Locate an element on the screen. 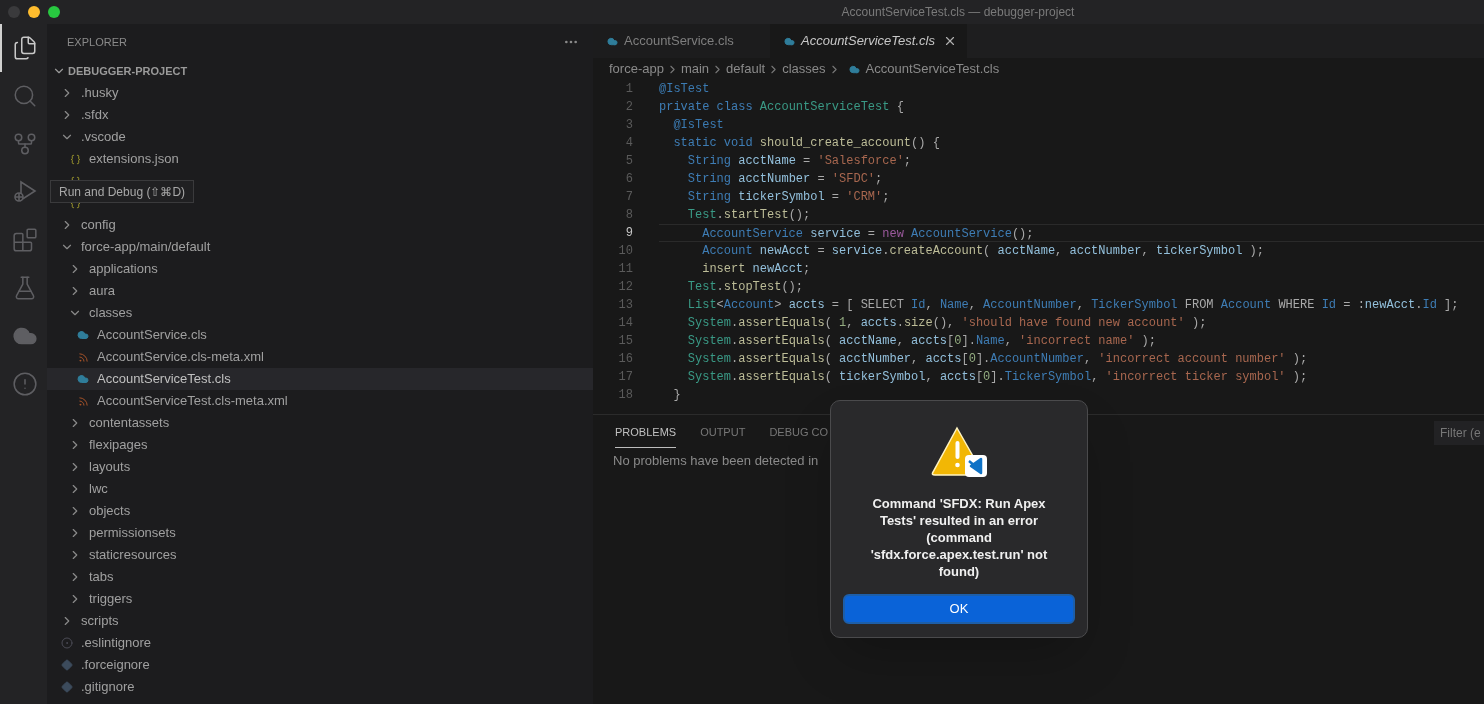 The height and width of the screenshot is (704, 1484). folder-item: tabs is located at coordinates (320, 577).